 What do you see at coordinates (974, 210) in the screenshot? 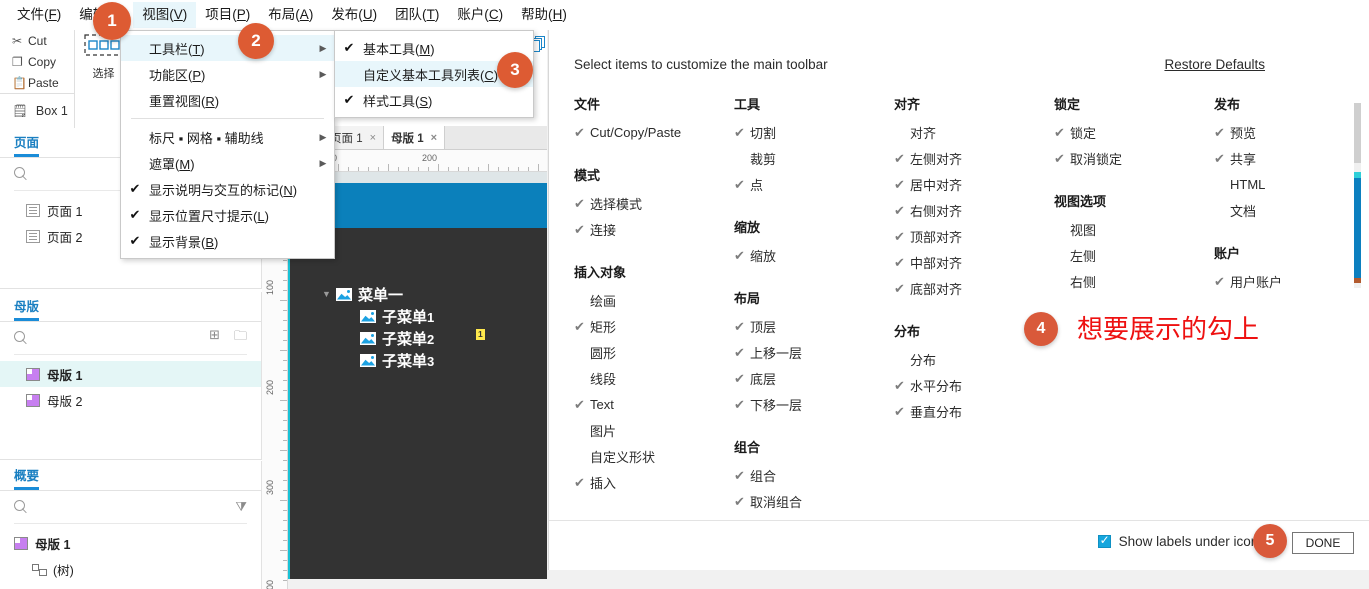
I see `toolbar-option: ✔ 右侧对齐` at bounding box center [974, 210].